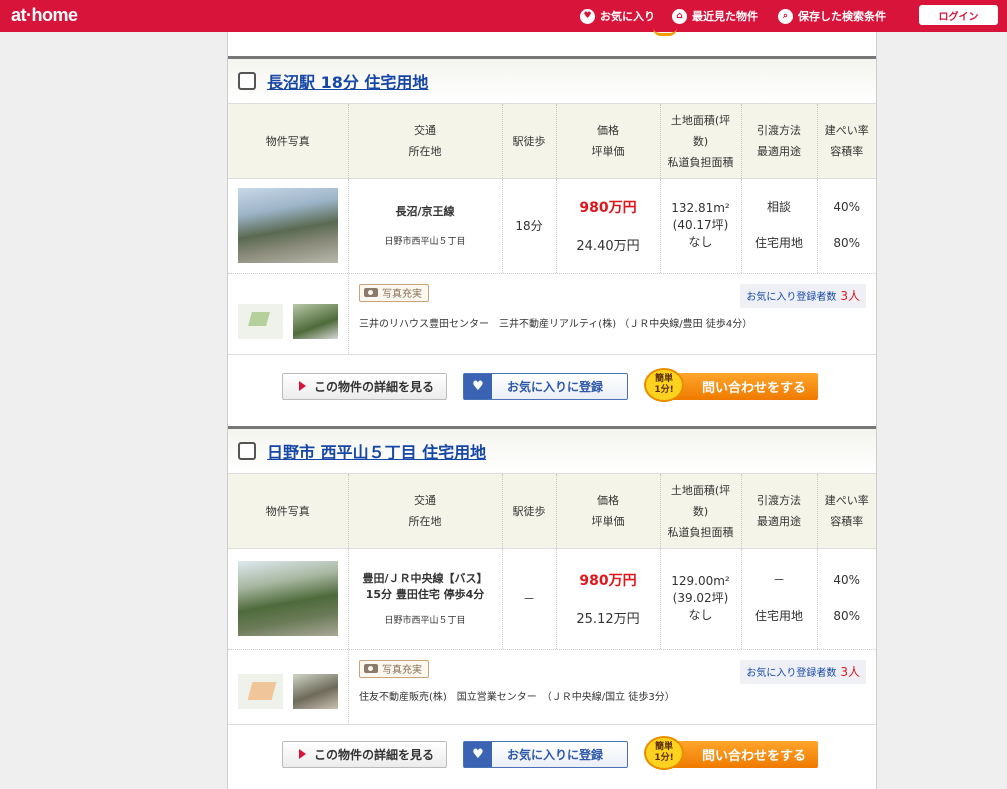  I want to click on nav-saved-search: ⌕ 保存した検索条件, so click(832, 16).